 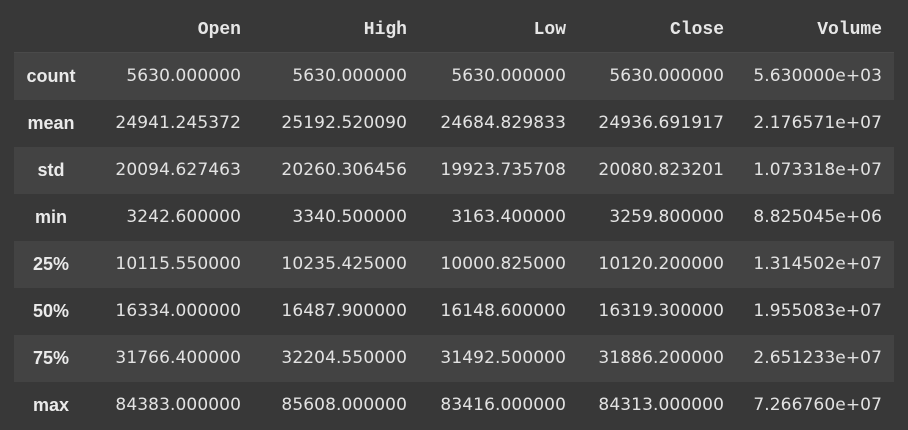 What do you see at coordinates (51, 404) in the screenshot?
I see `row-label-max: max` at bounding box center [51, 404].